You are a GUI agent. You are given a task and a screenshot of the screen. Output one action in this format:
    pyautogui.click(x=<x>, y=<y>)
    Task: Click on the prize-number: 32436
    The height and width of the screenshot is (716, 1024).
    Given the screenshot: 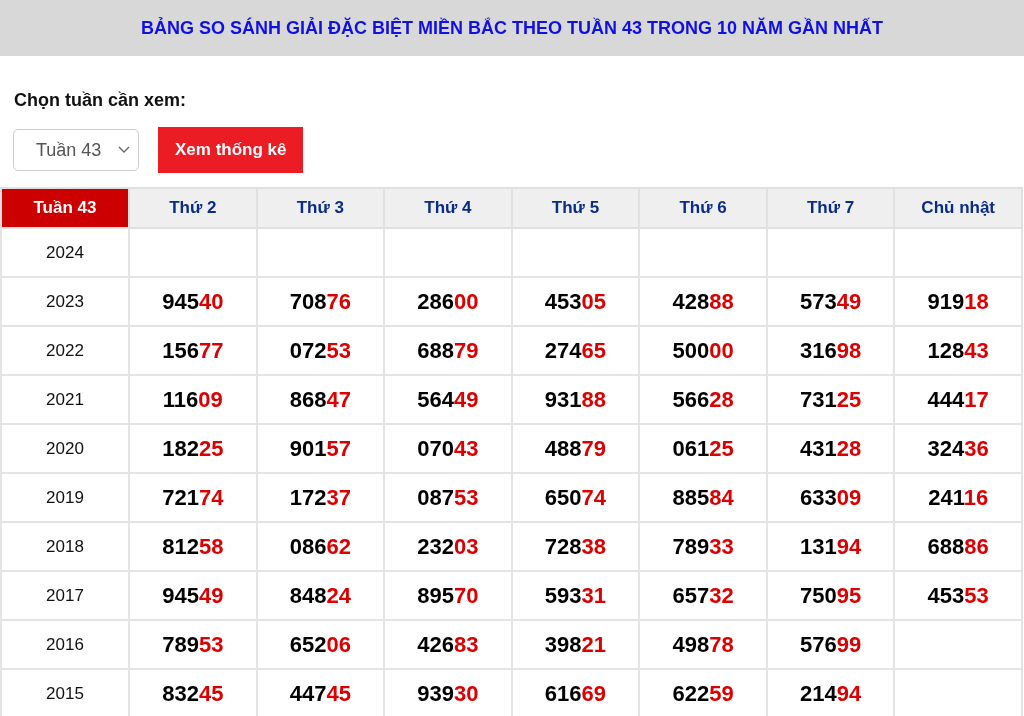 What is the action you would take?
    pyautogui.click(x=958, y=448)
    